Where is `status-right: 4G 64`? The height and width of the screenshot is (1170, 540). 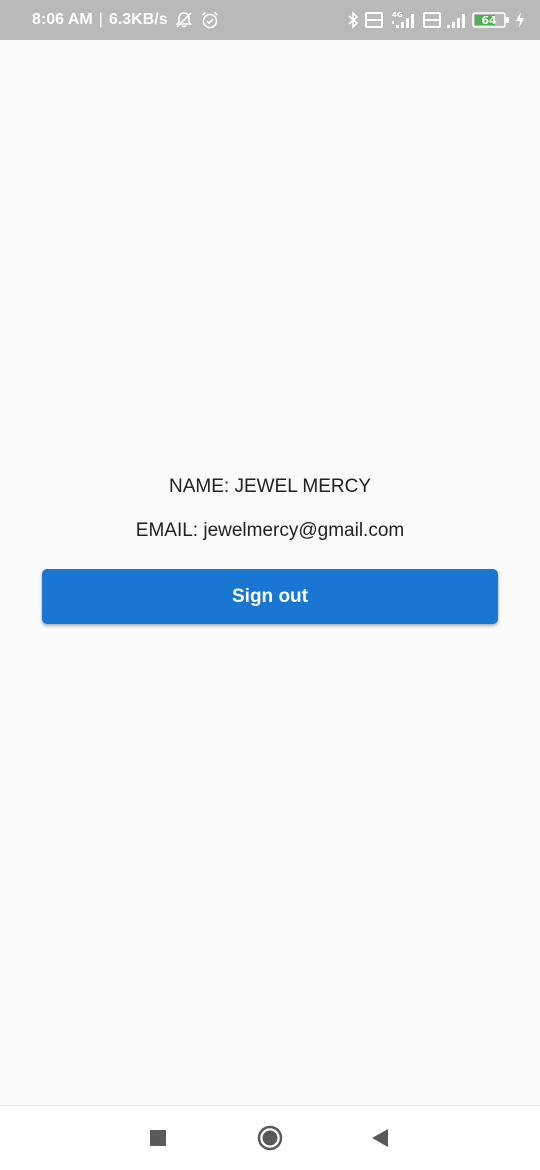
status-right: 4G 64 is located at coordinates (436, 20).